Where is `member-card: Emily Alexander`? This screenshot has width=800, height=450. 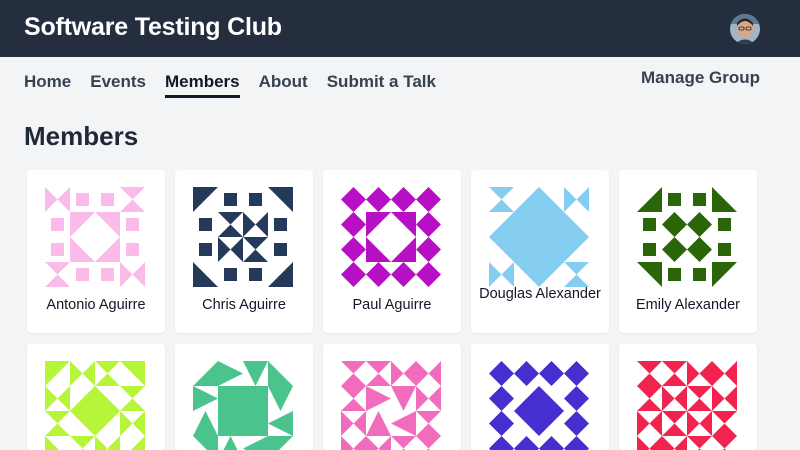 member-card: Emily Alexander is located at coordinates (688, 251).